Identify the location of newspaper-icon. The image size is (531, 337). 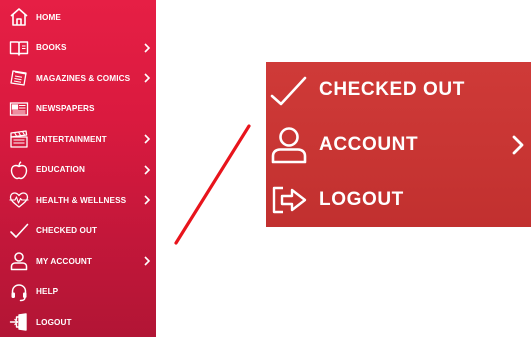
(19, 109).